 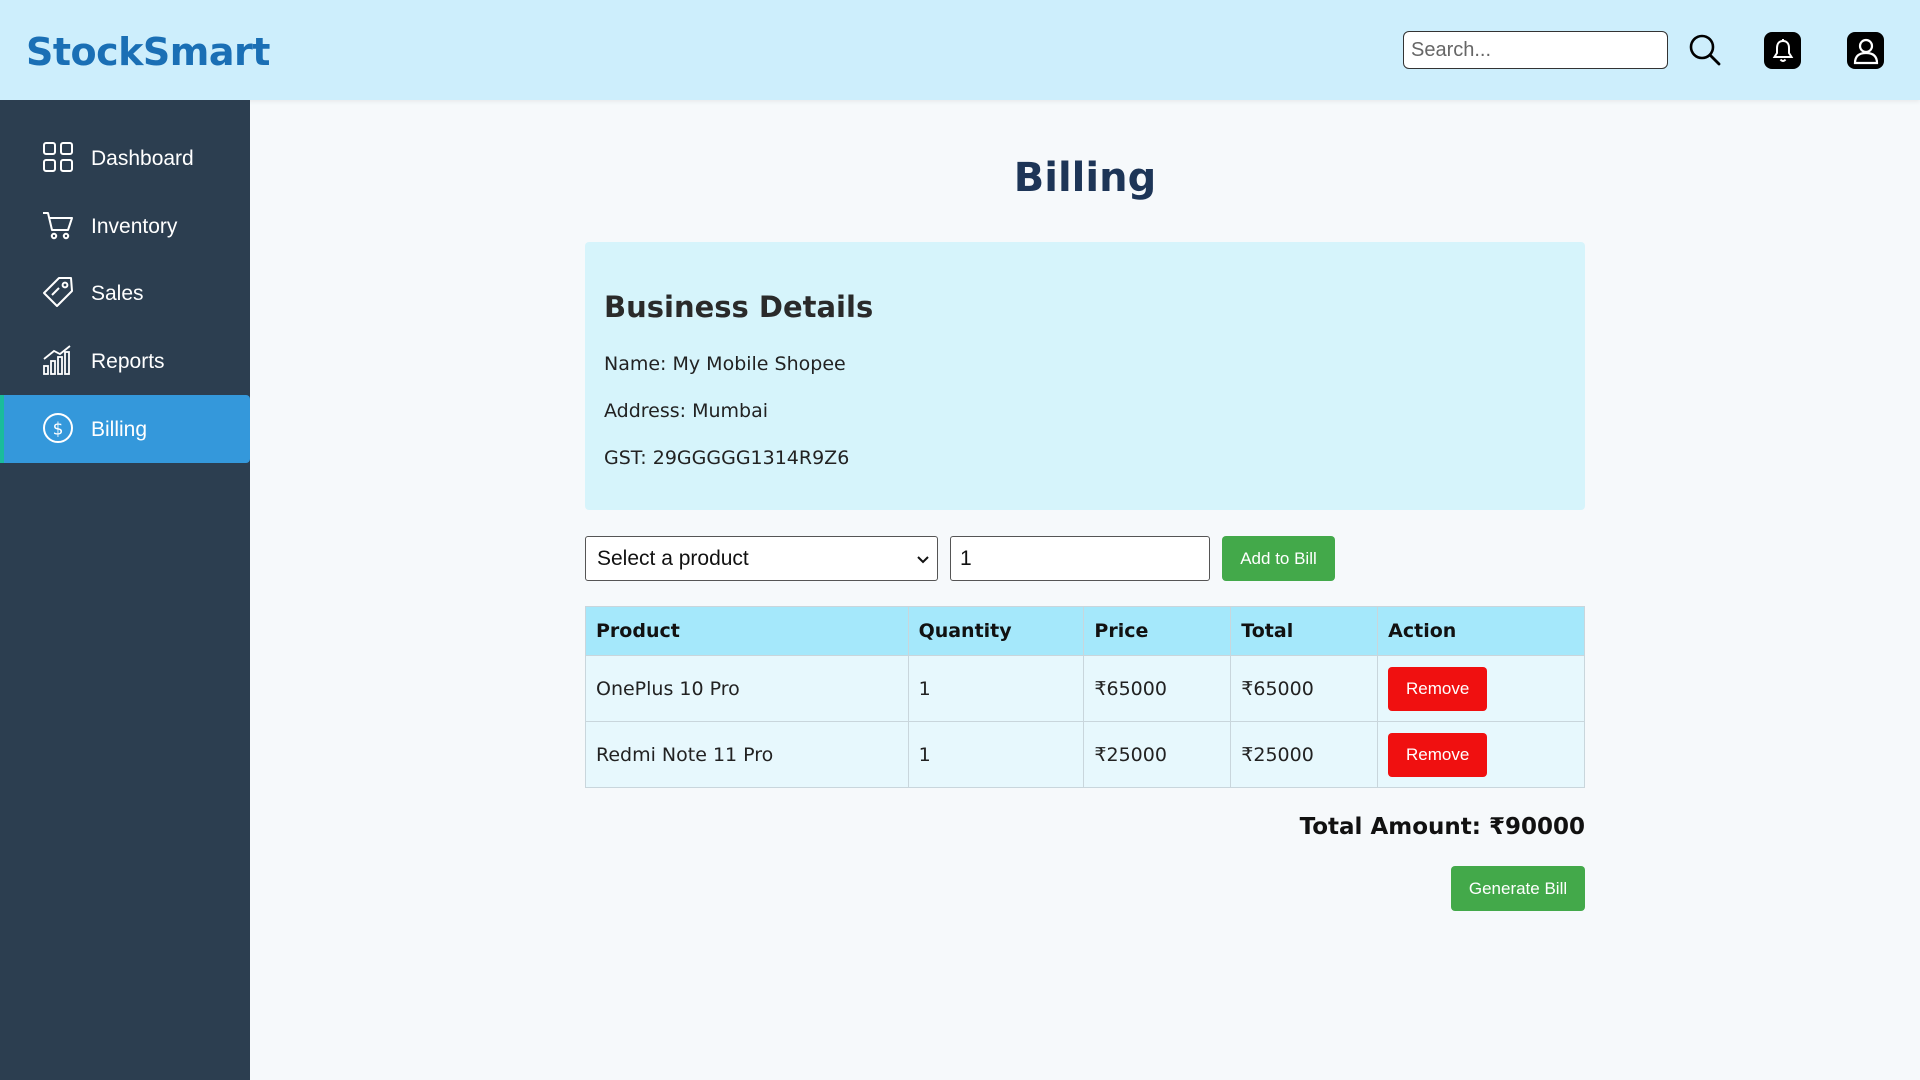 I want to click on sidebar-item-dashboard: Dashboard, so click(x=125, y=158).